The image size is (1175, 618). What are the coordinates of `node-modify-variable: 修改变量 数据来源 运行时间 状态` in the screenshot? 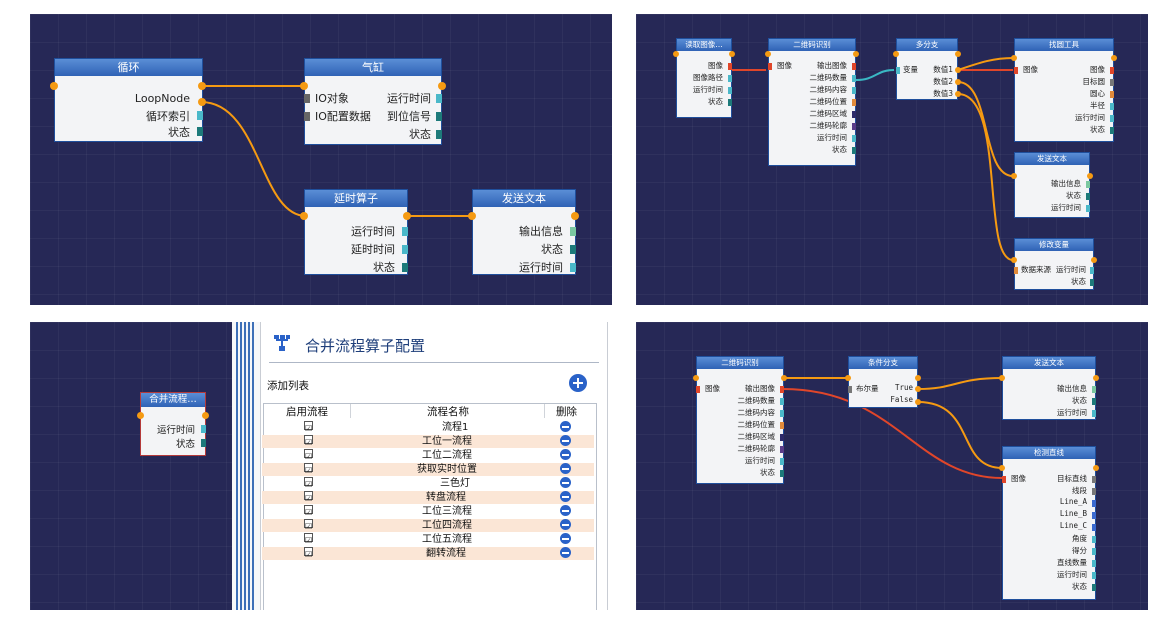 It's located at (1054, 264).